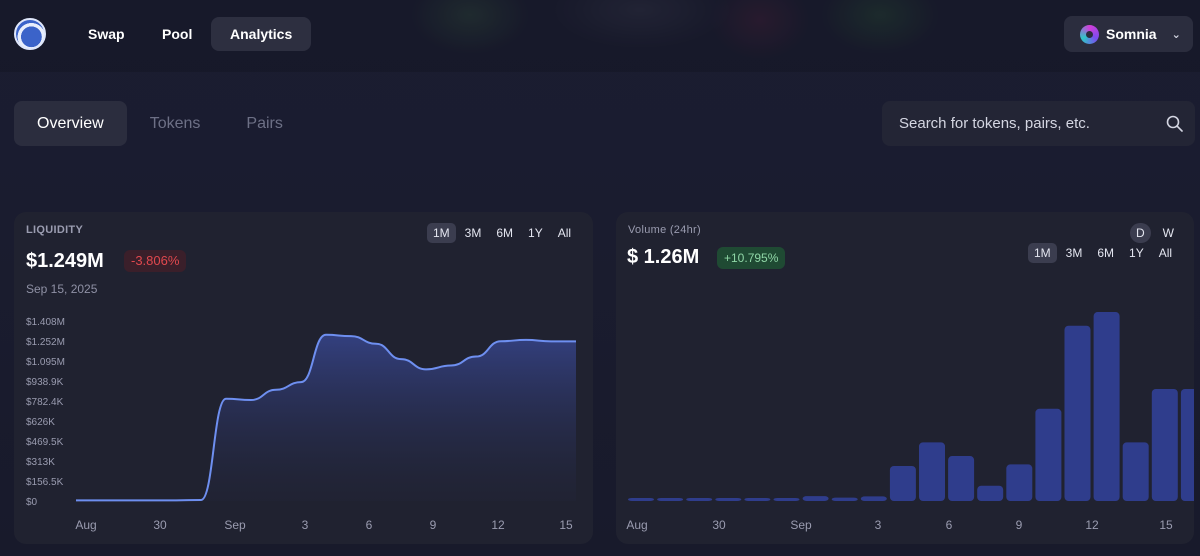 The image size is (1200, 556). Describe the element at coordinates (1019, 525) in the screenshot. I see `volume-x-tick: 9` at that location.